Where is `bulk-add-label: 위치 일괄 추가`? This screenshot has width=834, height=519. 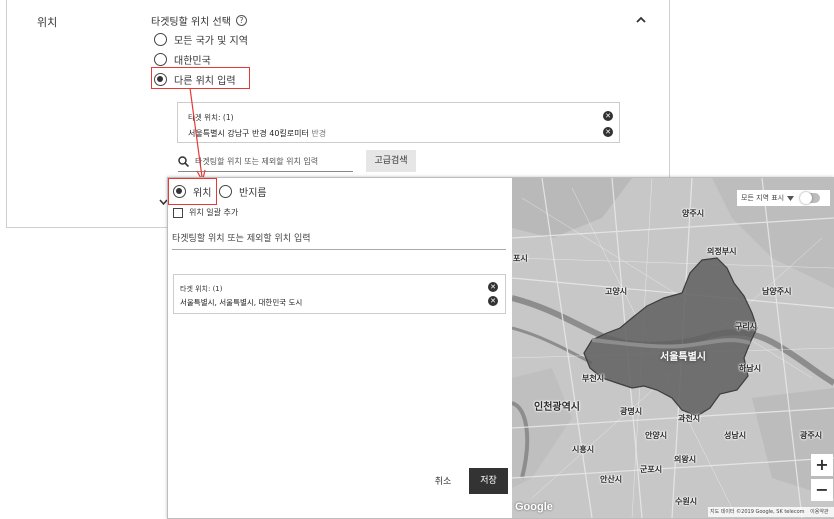
bulk-add-label: 위치 일괄 추가 is located at coordinates (214, 212).